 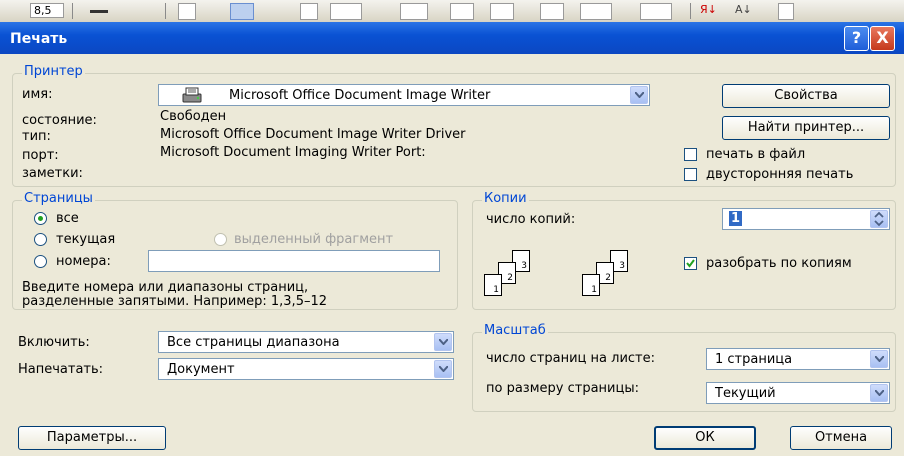 I want to click on check-mark-icon, so click(x=690, y=263).